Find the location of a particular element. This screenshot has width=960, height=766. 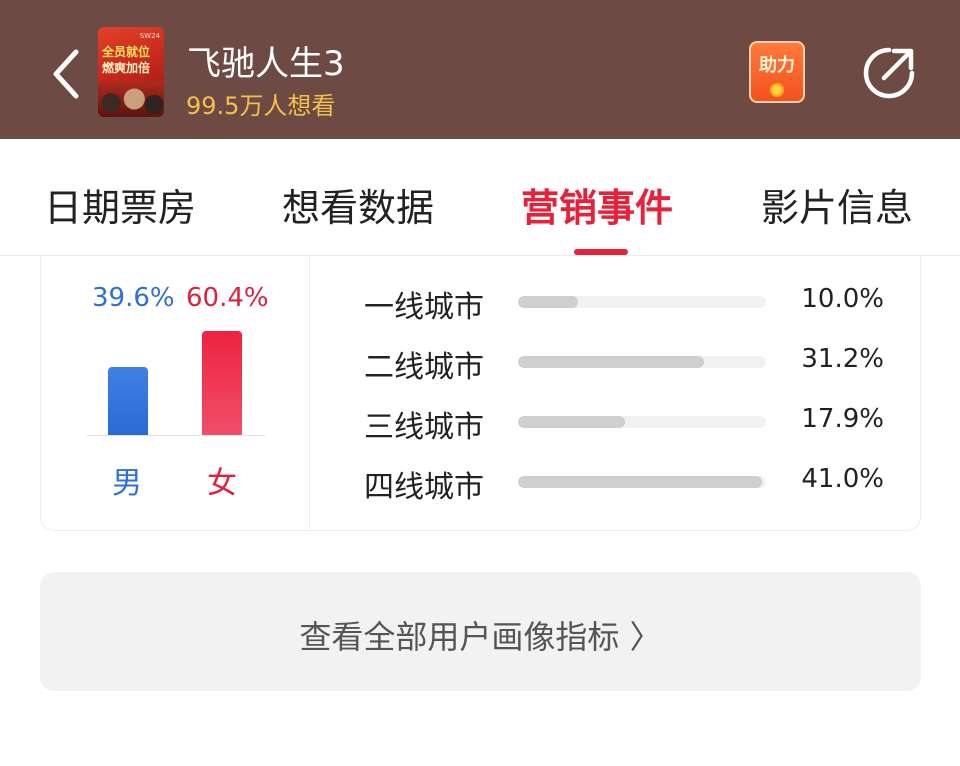

gender-chart-baseline is located at coordinates (176, 435).